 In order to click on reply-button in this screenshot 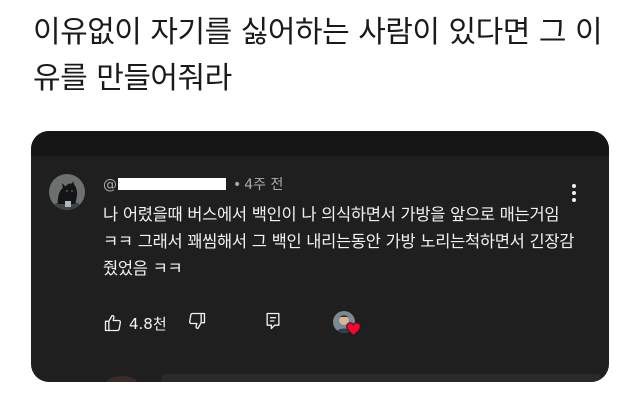, I will do `click(273, 323)`.